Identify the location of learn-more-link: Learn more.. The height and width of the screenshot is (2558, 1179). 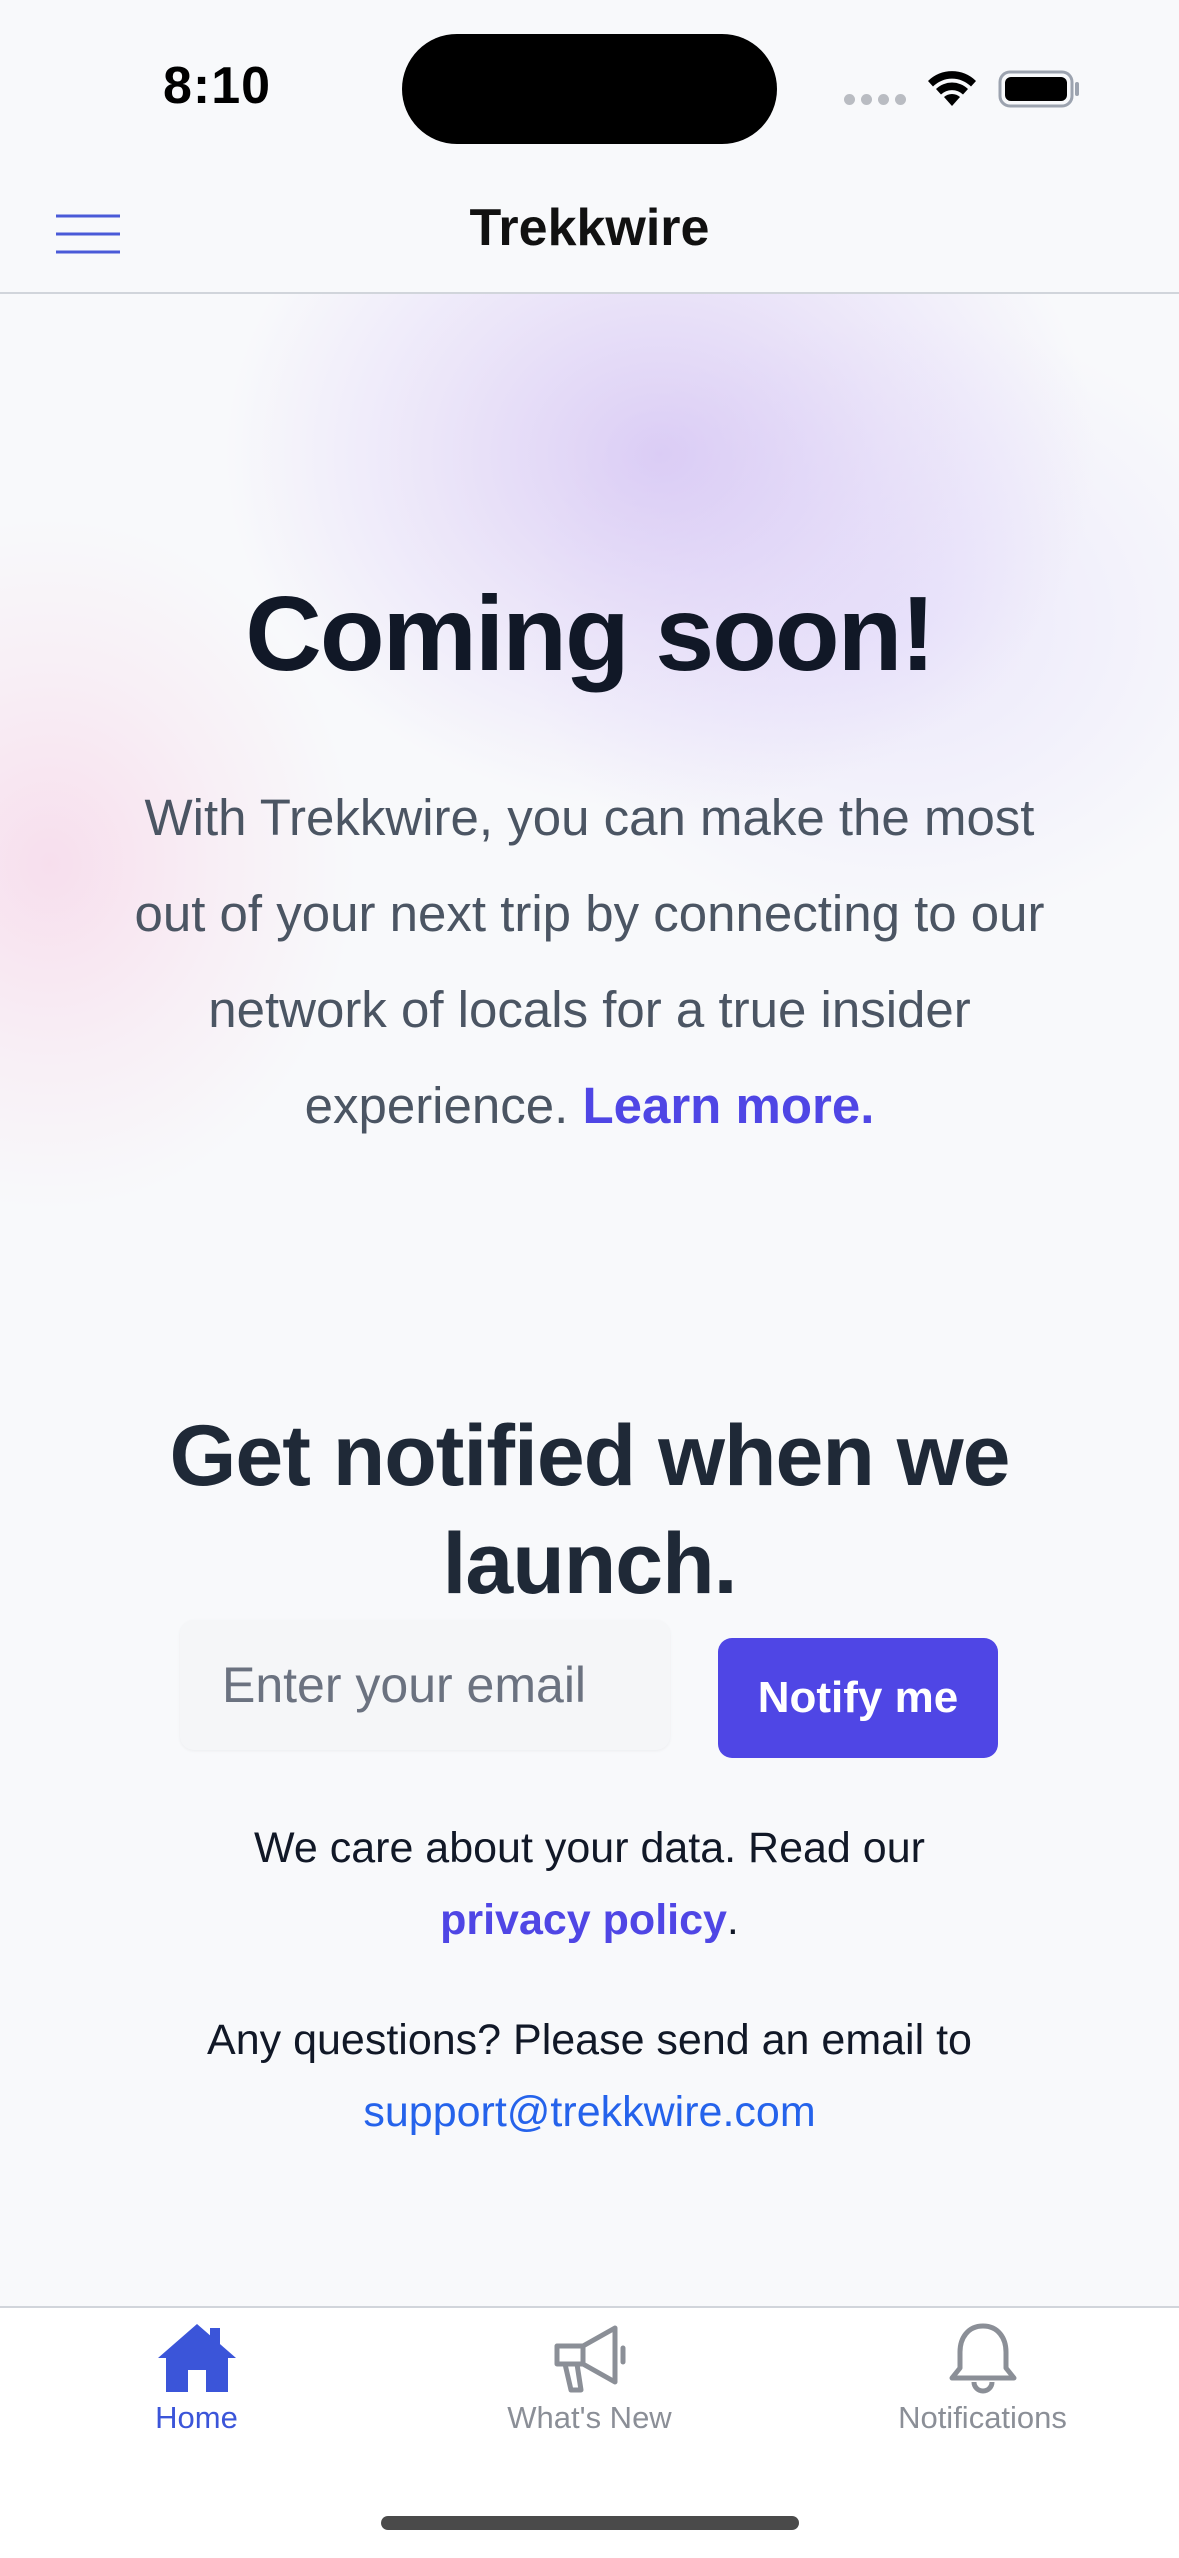
(728, 1105).